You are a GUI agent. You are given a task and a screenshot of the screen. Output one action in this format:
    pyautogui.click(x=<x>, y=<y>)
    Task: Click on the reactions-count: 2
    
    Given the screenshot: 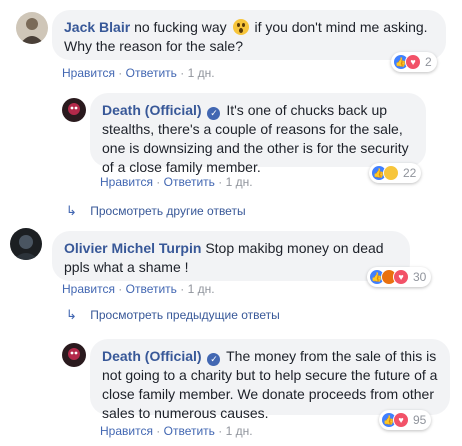 What is the action you would take?
    pyautogui.click(x=428, y=62)
    